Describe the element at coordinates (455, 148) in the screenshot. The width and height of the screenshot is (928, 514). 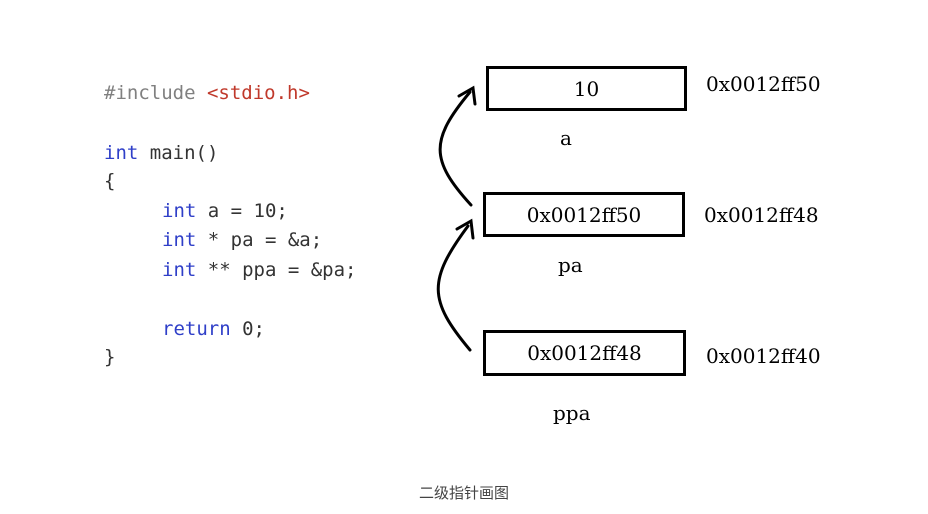
I see `arrow-pa-to-a` at that location.